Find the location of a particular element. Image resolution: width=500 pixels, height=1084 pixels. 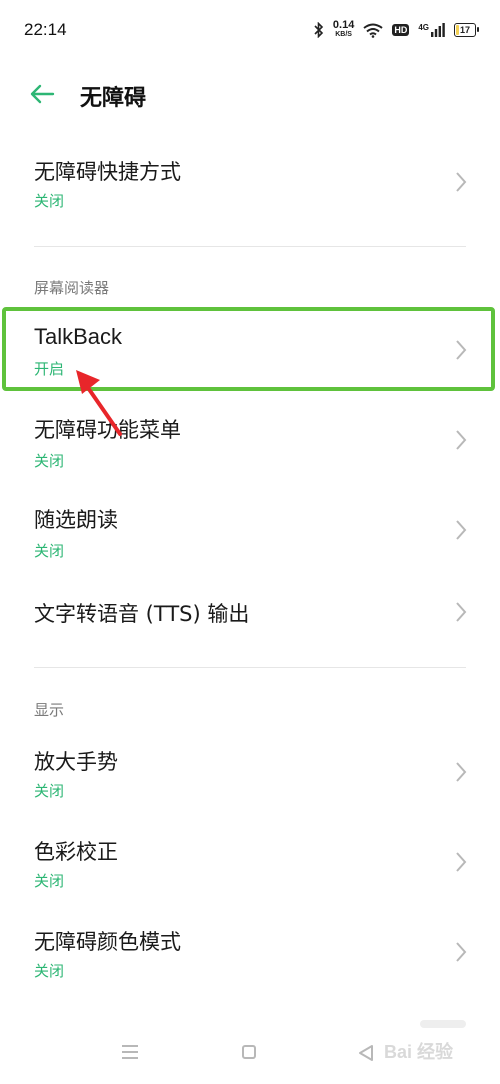

network-speed-value: 0.14 is located at coordinates (343, 25).